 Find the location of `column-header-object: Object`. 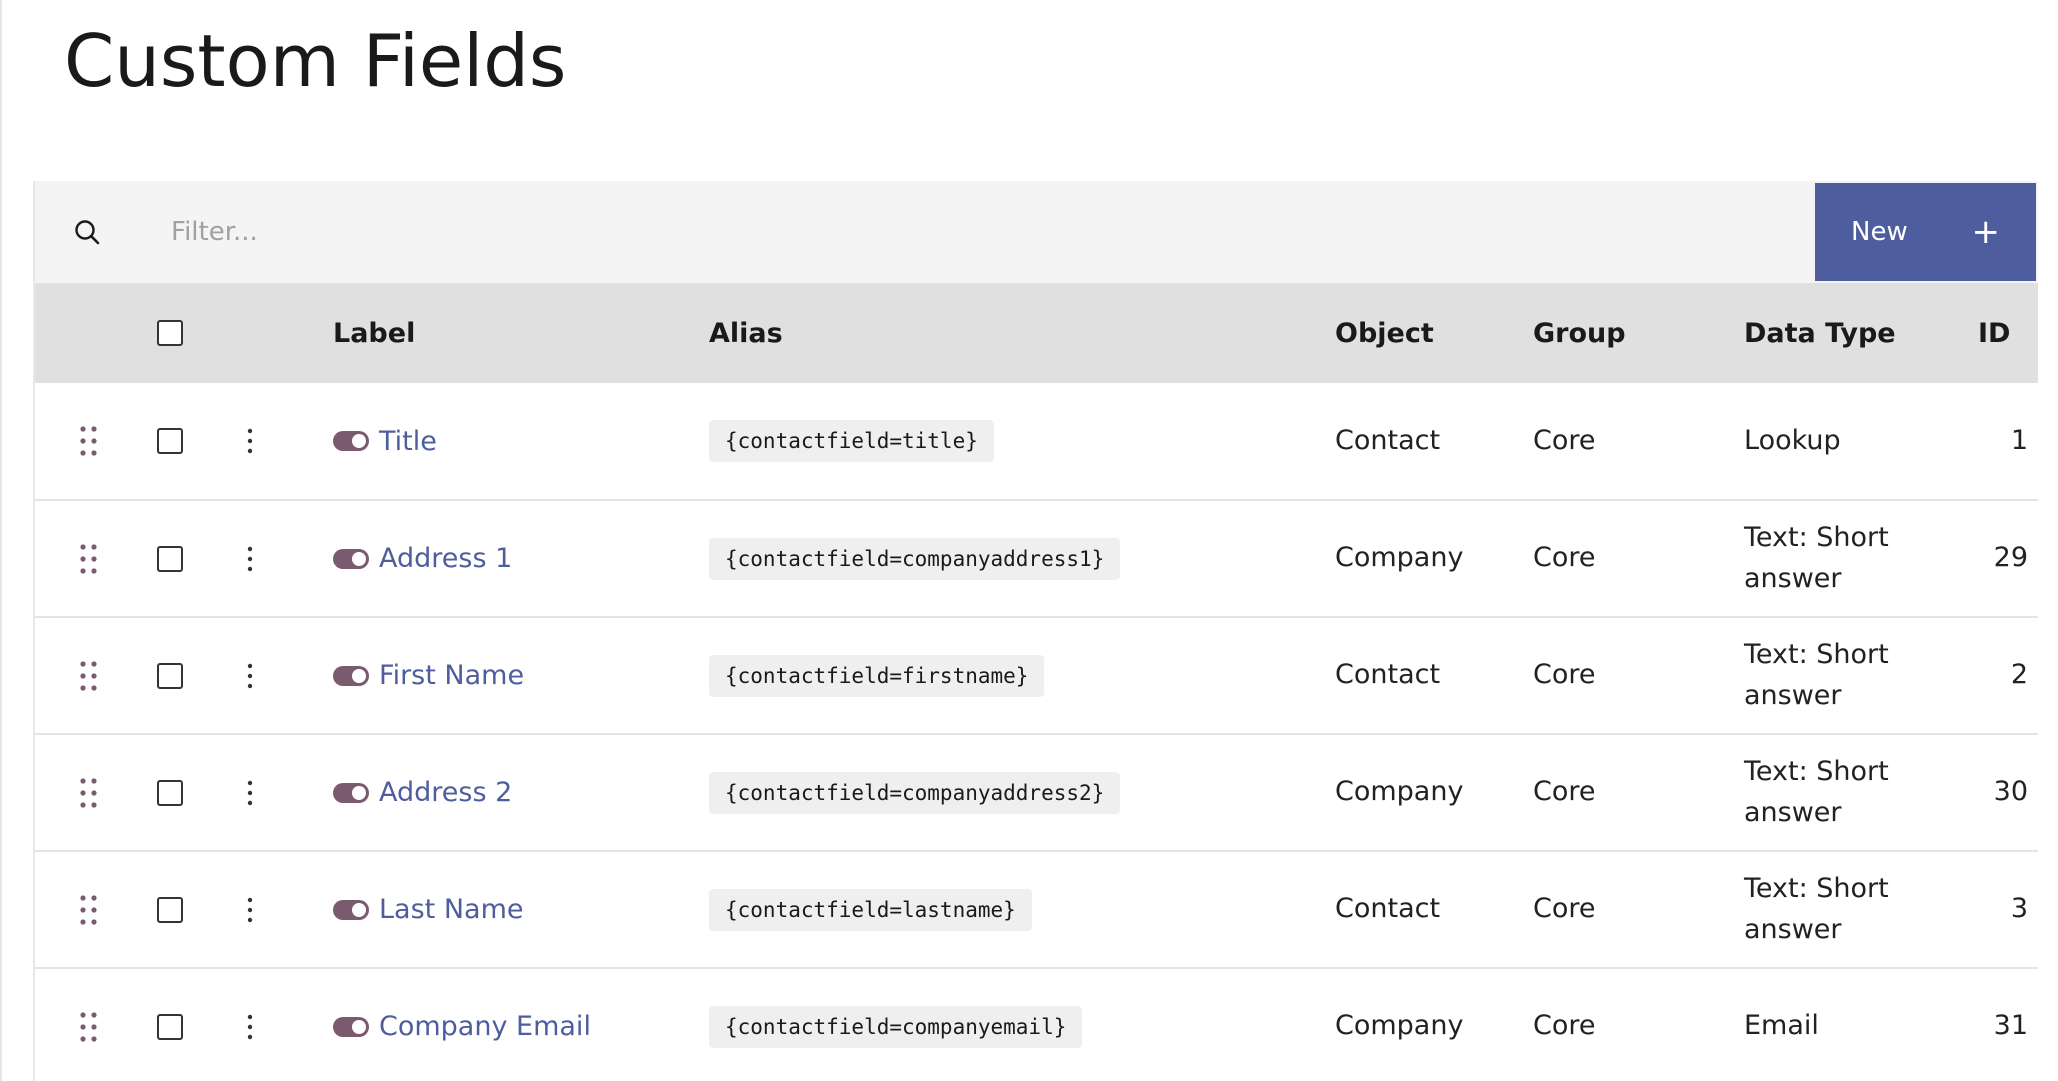

column-header-object: Object is located at coordinates (1434, 333).